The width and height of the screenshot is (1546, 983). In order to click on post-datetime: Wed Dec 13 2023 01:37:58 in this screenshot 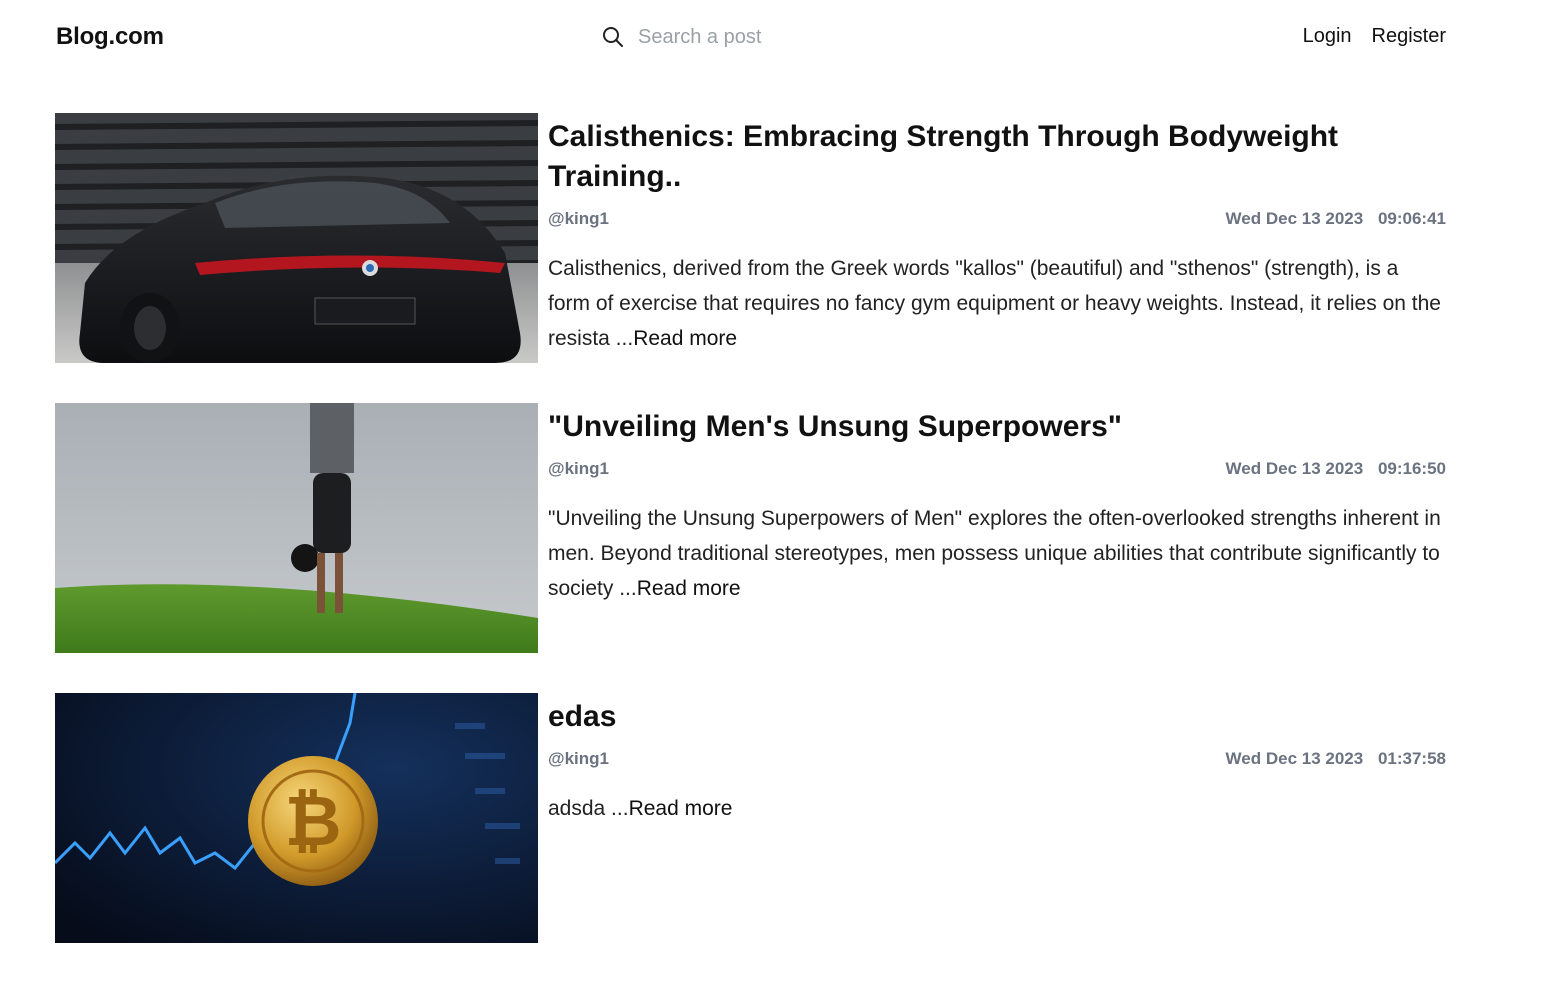, I will do `click(1336, 759)`.